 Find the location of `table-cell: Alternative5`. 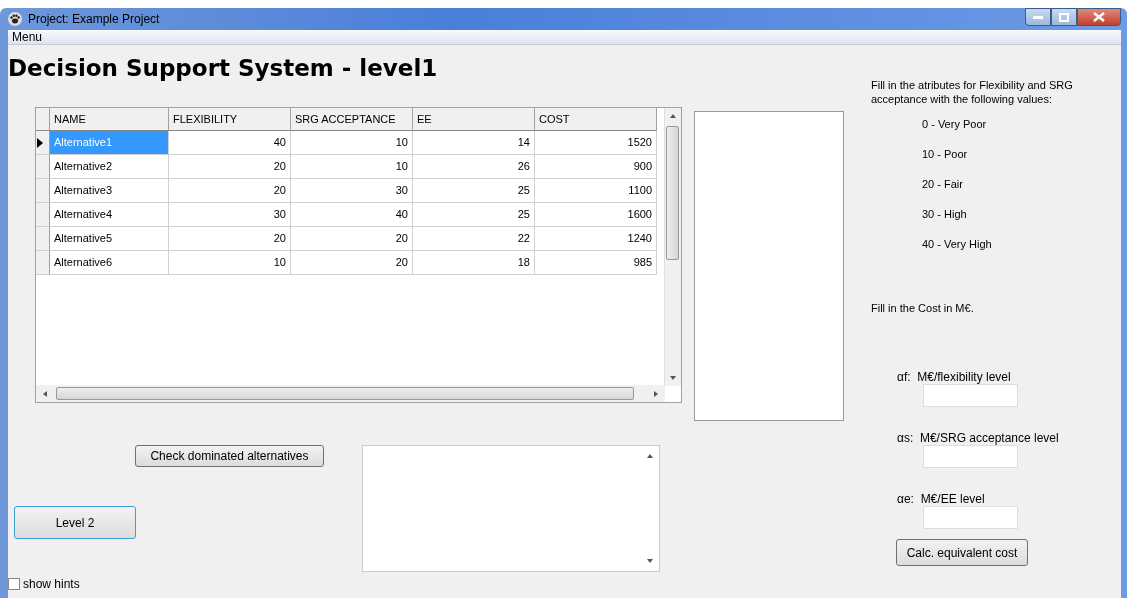

table-cell: Alternative5 is located at coordinates (109, 239).